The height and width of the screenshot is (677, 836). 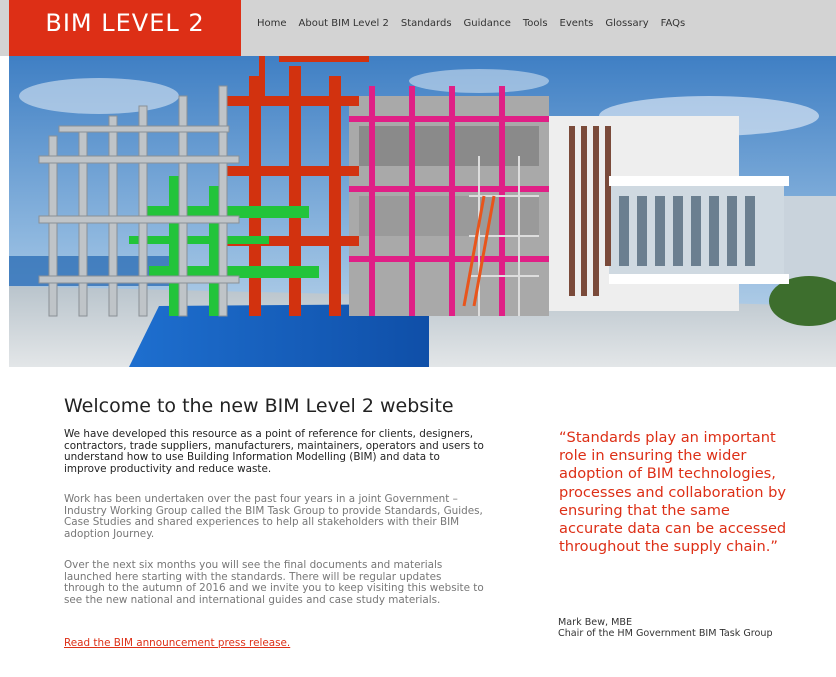 What do you see at coordinates (673, 23) in the screenshot?
I see `nav-faqs: FAQs` at bounding box center [673, 23].